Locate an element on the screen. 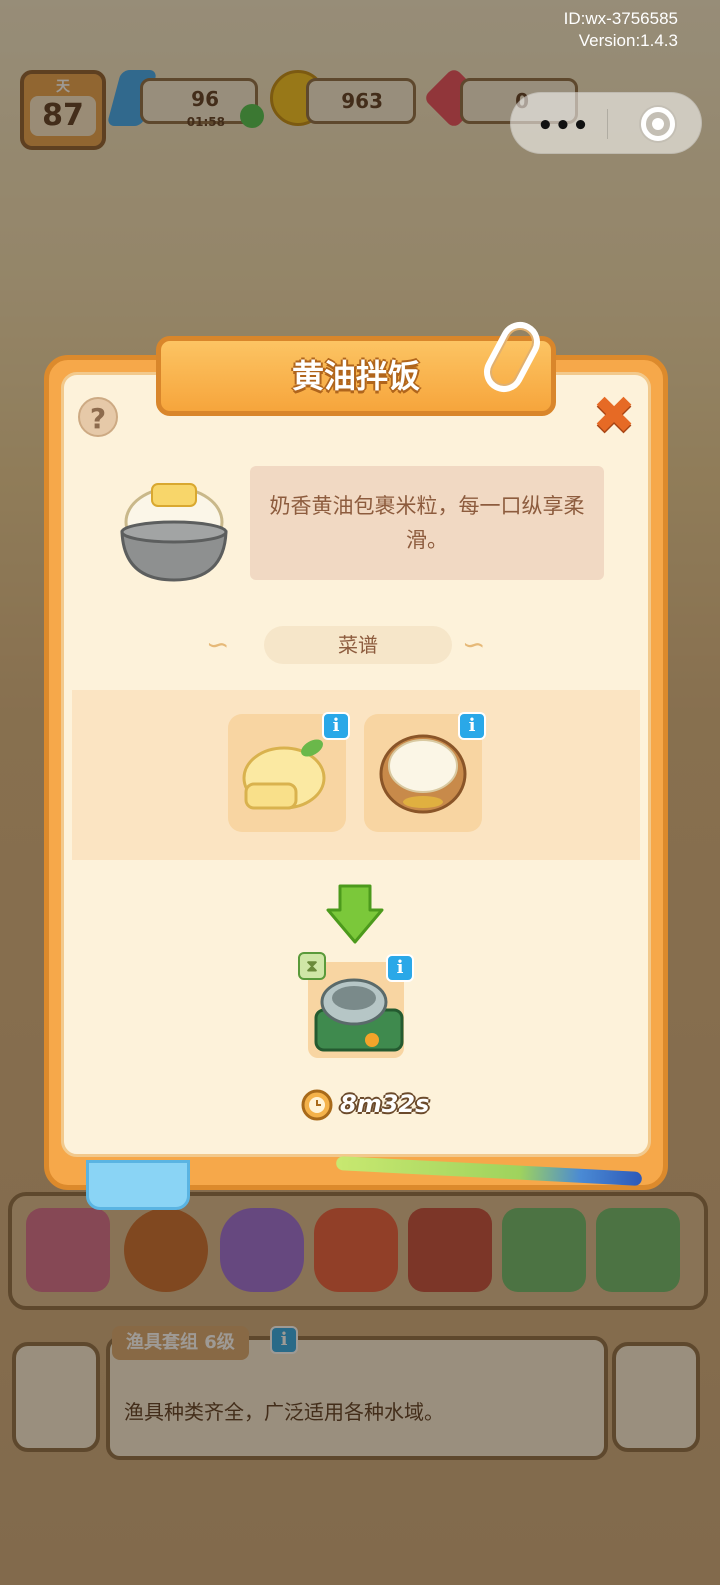  build-id: ID:wx-3756585 is located at coordinates (620, 18).